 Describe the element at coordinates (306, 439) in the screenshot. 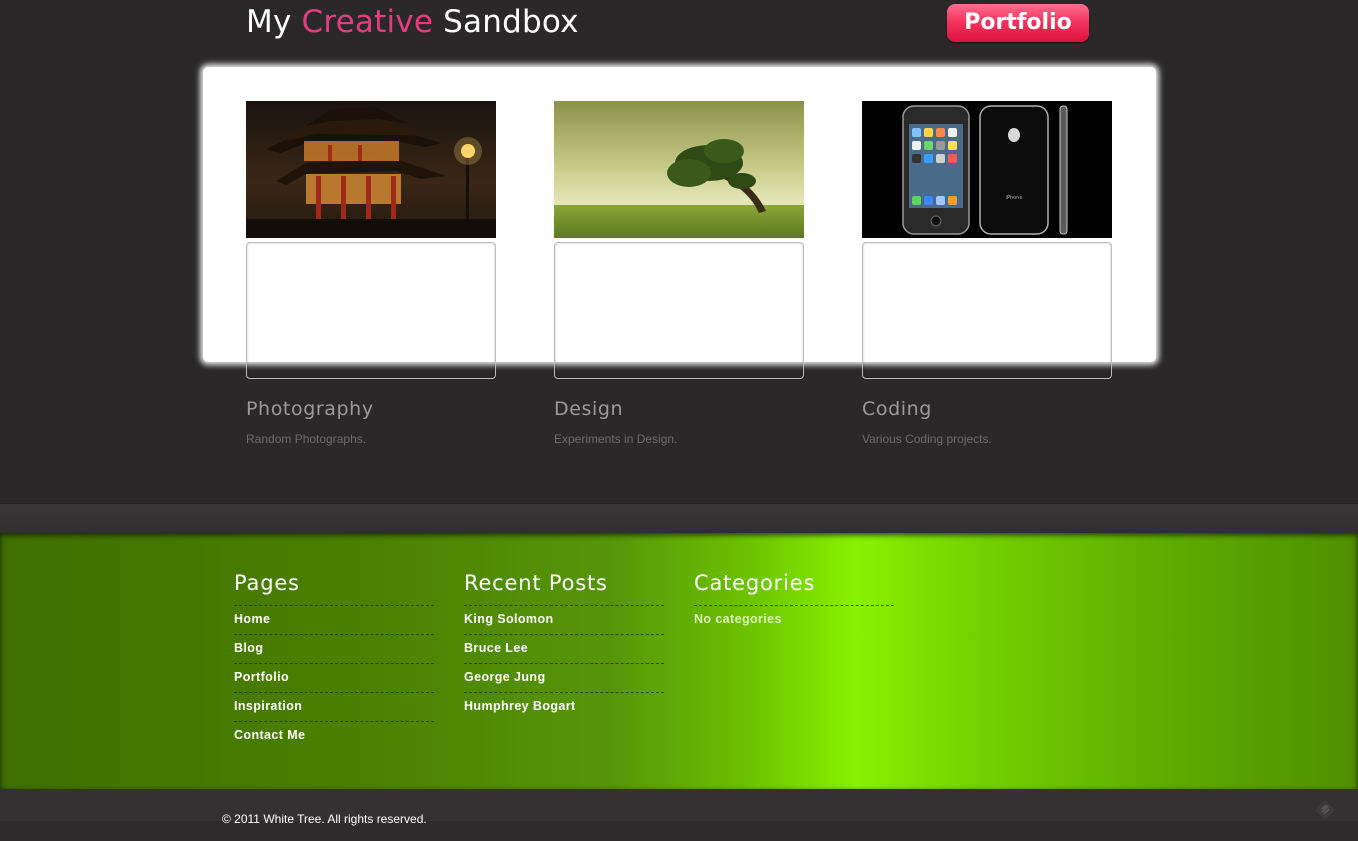

I see `photography-description: Random Photographs.` at that location.